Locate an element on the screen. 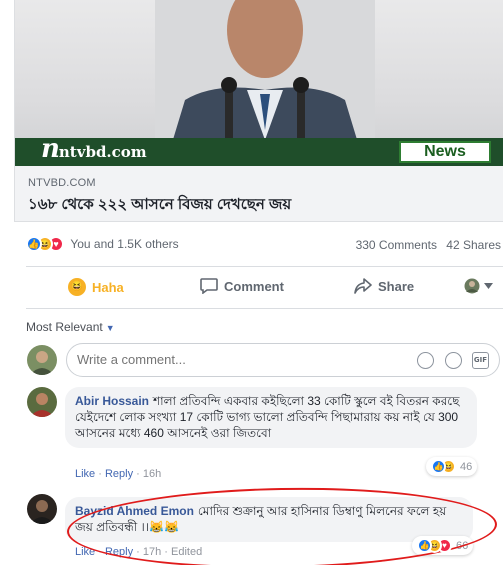 Image resolution: width=503 pixels, height=565 pixels. comment-button: Comment is located at coordinates (242, 286).